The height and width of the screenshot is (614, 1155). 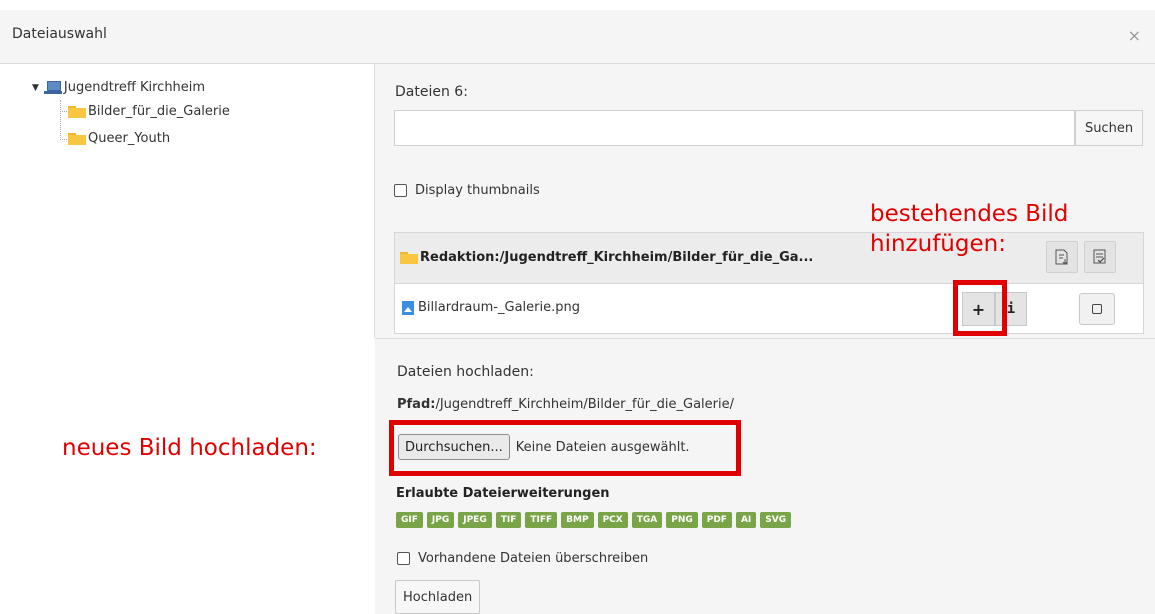 I want to click on tree-item-bilder: Bilder_für_die_Galerie, so click(x=149, y=111).